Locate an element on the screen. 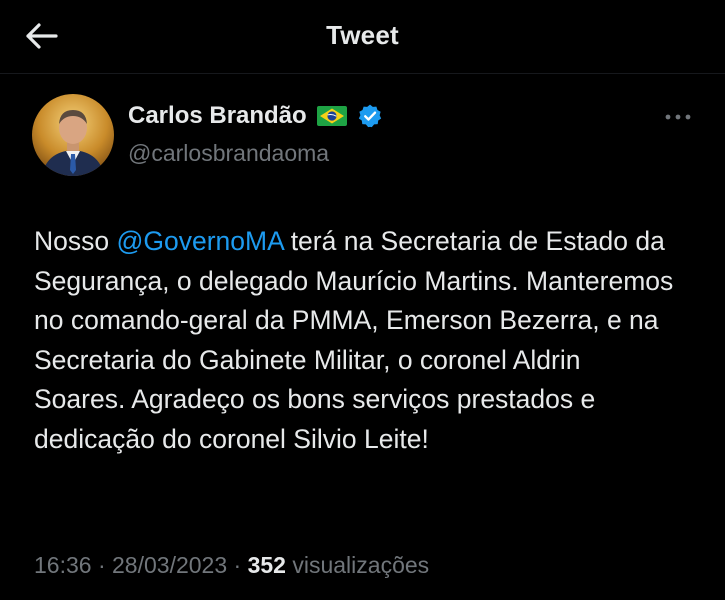 This screenshot has width=725, height=600. author-handle: @carlosbrandaoma is located at coordinates (228, 153).